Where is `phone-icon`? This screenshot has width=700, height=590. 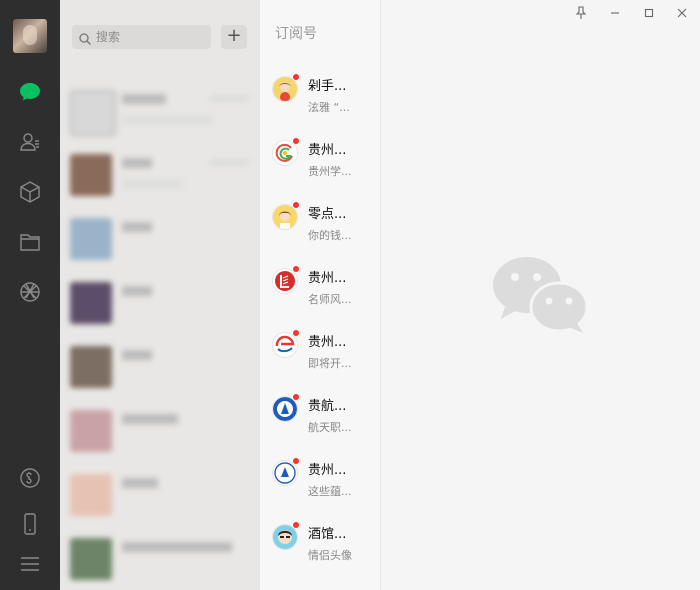 phone-icon is located at coordinates (30, 524).